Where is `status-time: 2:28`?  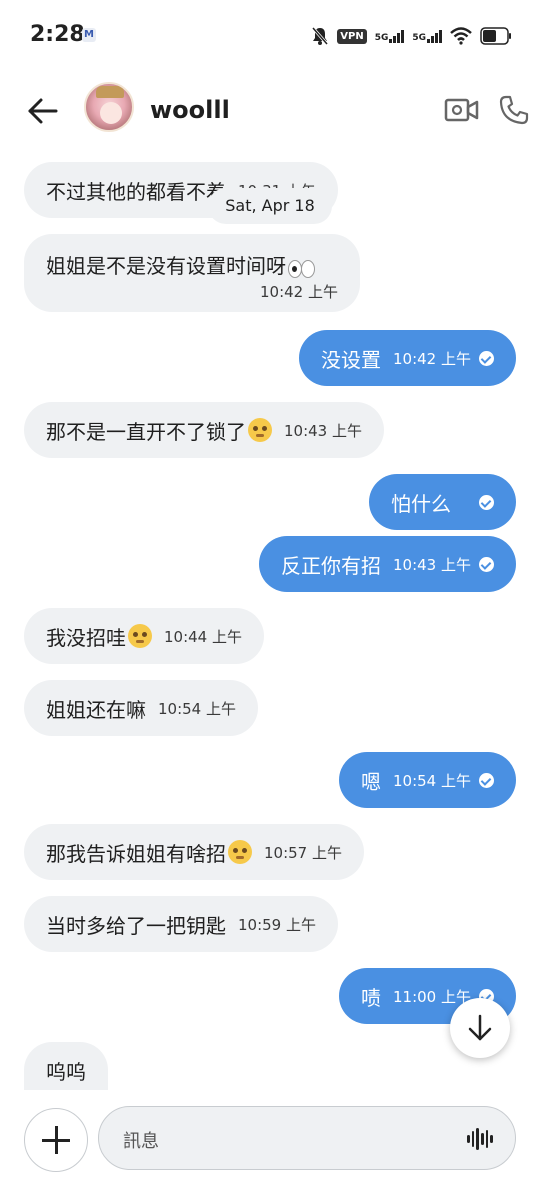
status-time: 2:28 is located at coordinates (57, 34).